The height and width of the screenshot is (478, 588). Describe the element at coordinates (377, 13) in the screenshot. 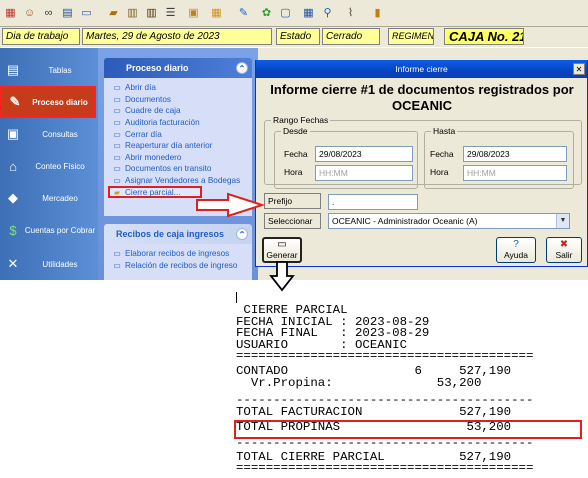

I see `notebook-icon: ▮` at that location.